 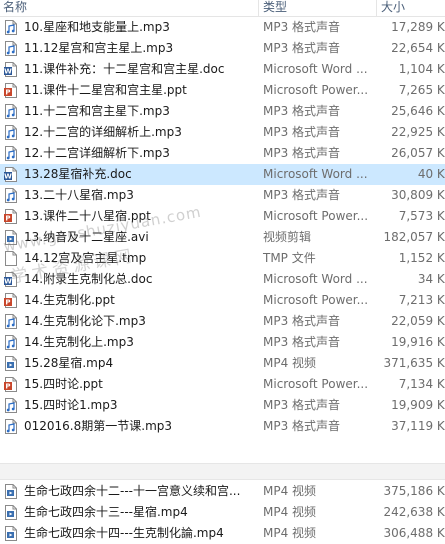 What do you see at coordinates (222, 384) in the screenshot?
I see `file-row: P 15.四时论.ppt Microsoft Power... 7,134 KB` at bounding box center [222, 384].